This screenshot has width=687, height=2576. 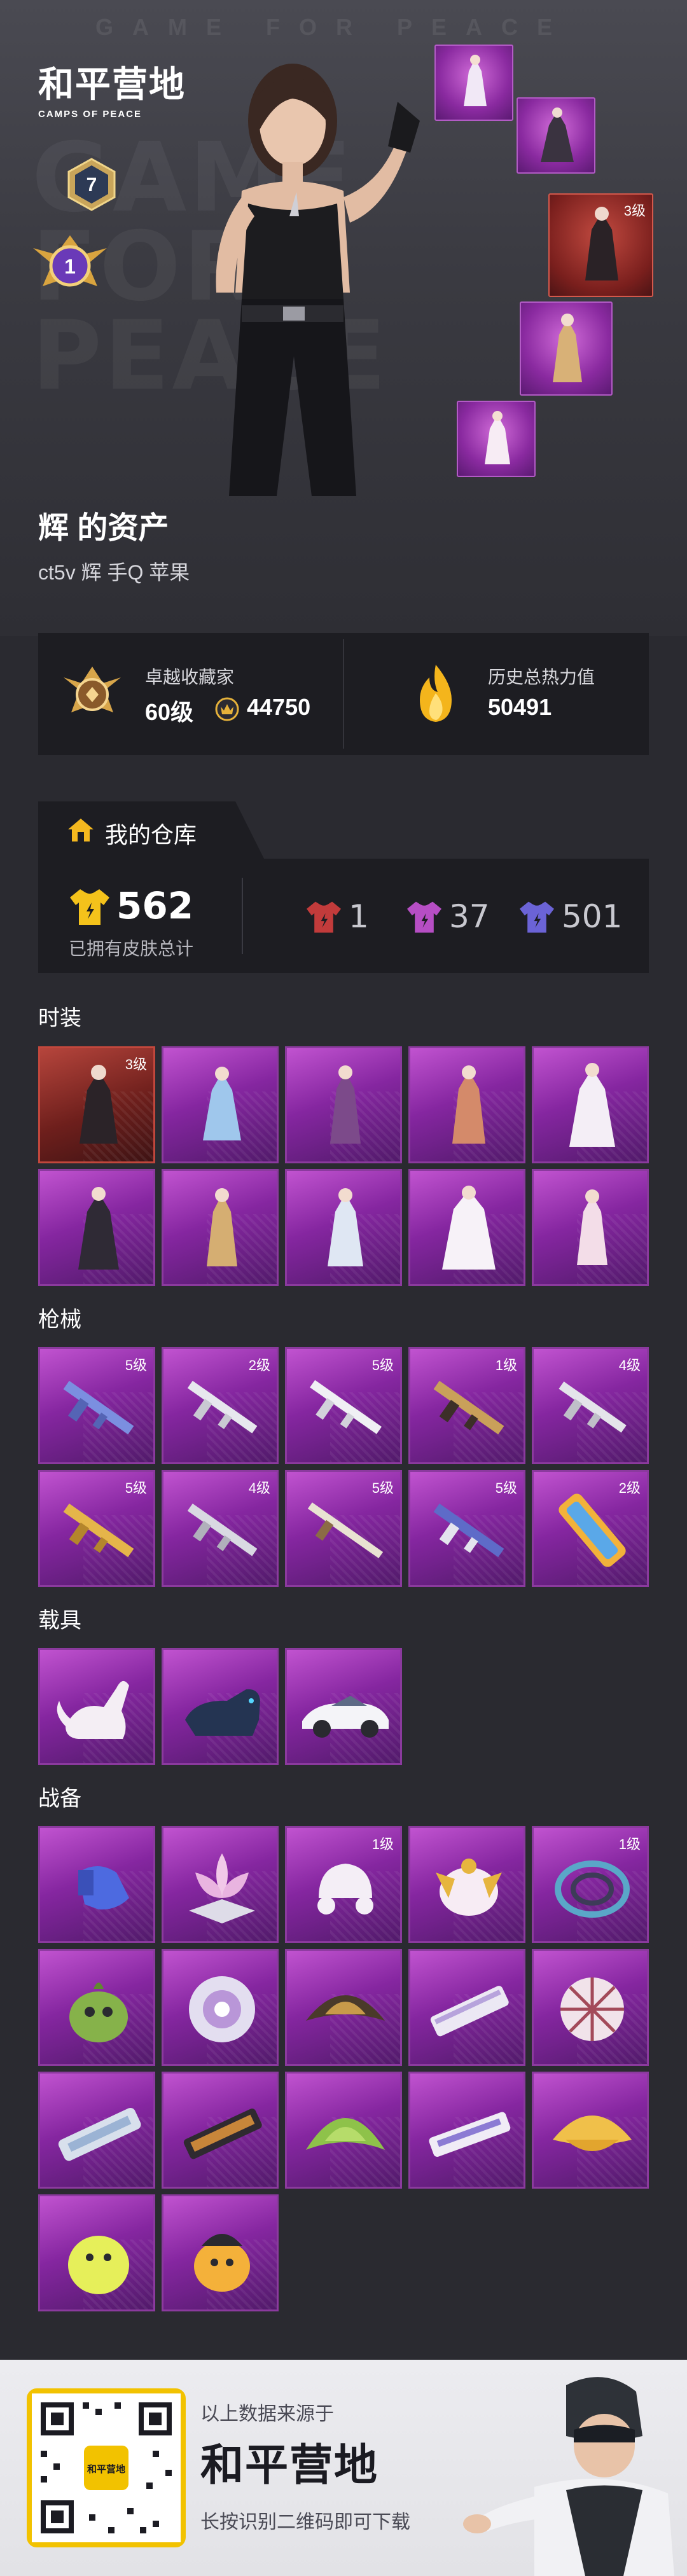 I want to click on qr-center-logo: 和平营地, so click(x=106, y=2469).